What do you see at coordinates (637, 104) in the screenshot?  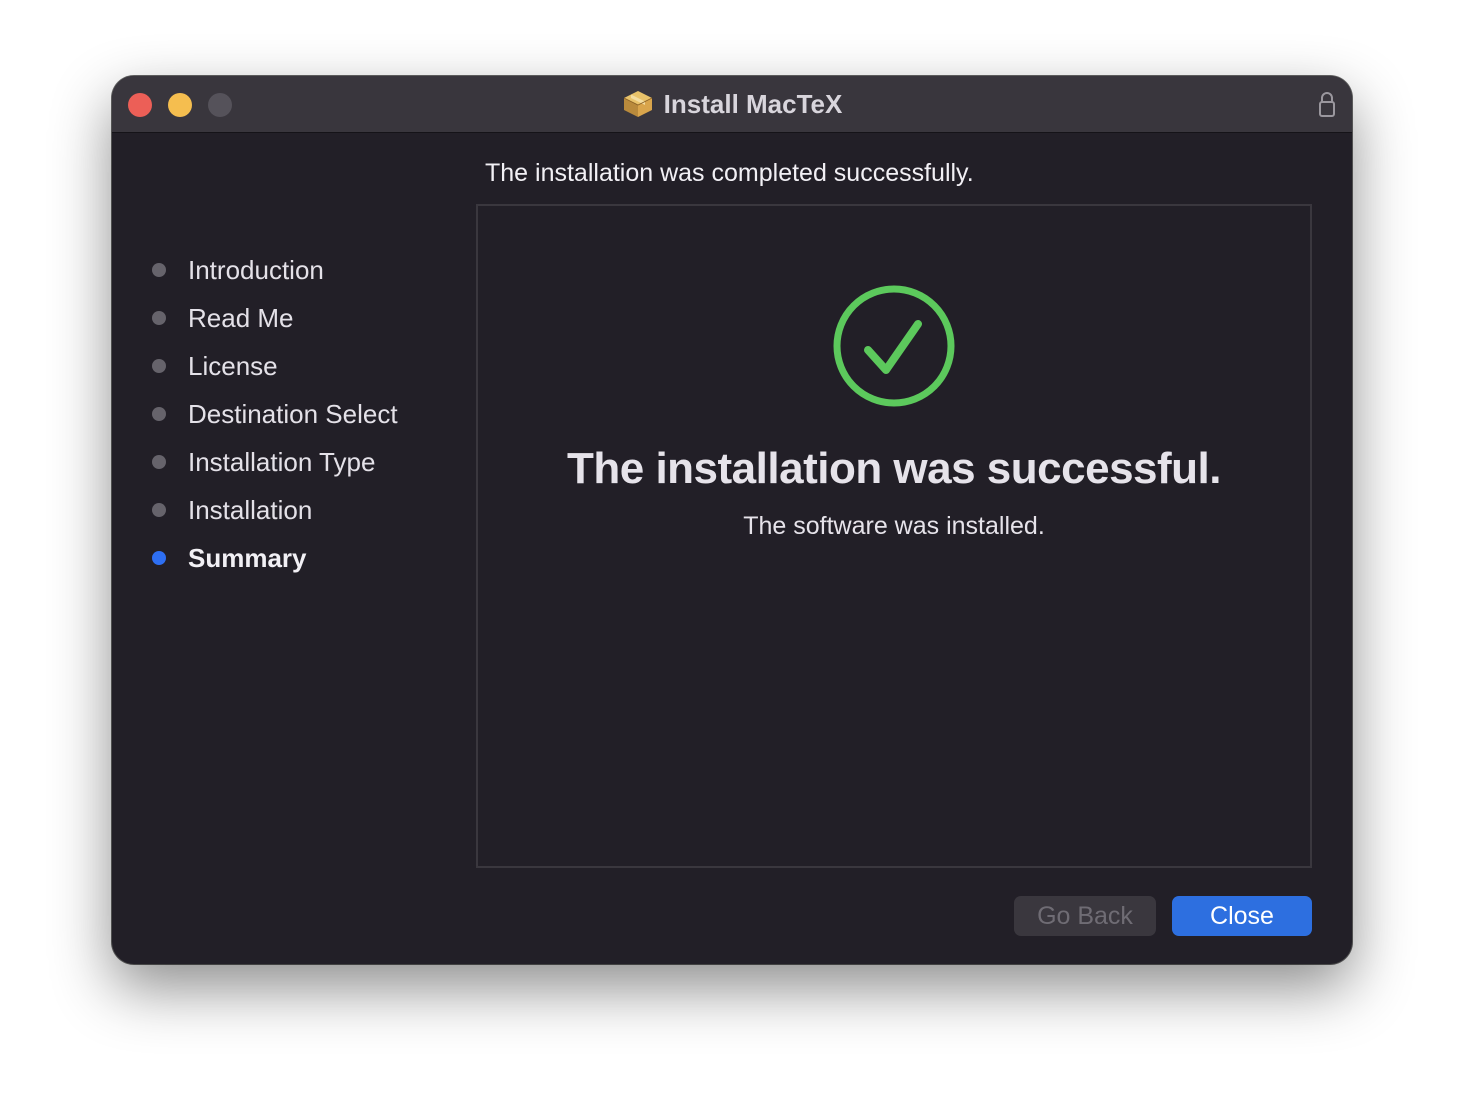 I see `package-icon` at bounding box center [637, 104].